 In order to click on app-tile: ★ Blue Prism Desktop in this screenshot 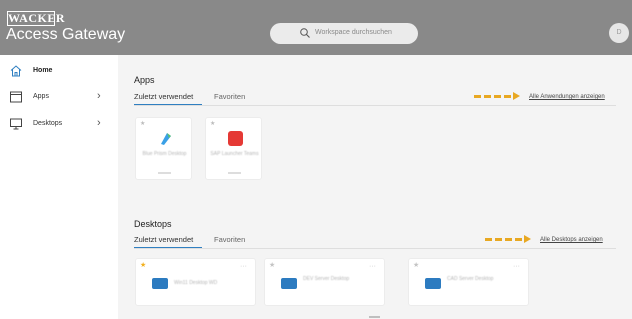, I will do `click(163, 148)`.